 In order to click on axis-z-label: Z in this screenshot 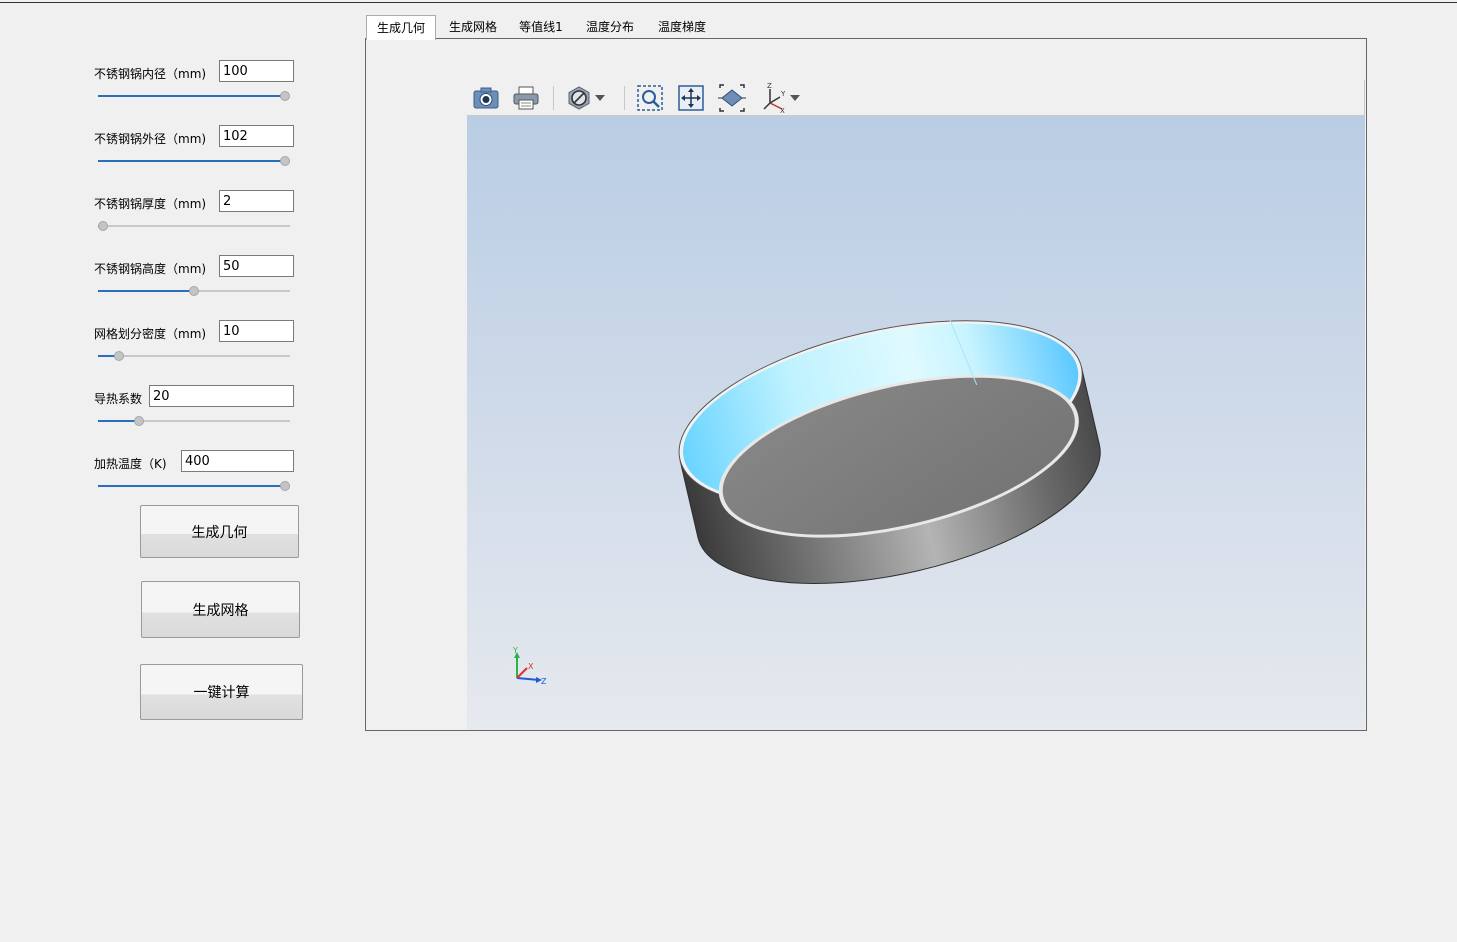, I will do `click(544, 681)`.